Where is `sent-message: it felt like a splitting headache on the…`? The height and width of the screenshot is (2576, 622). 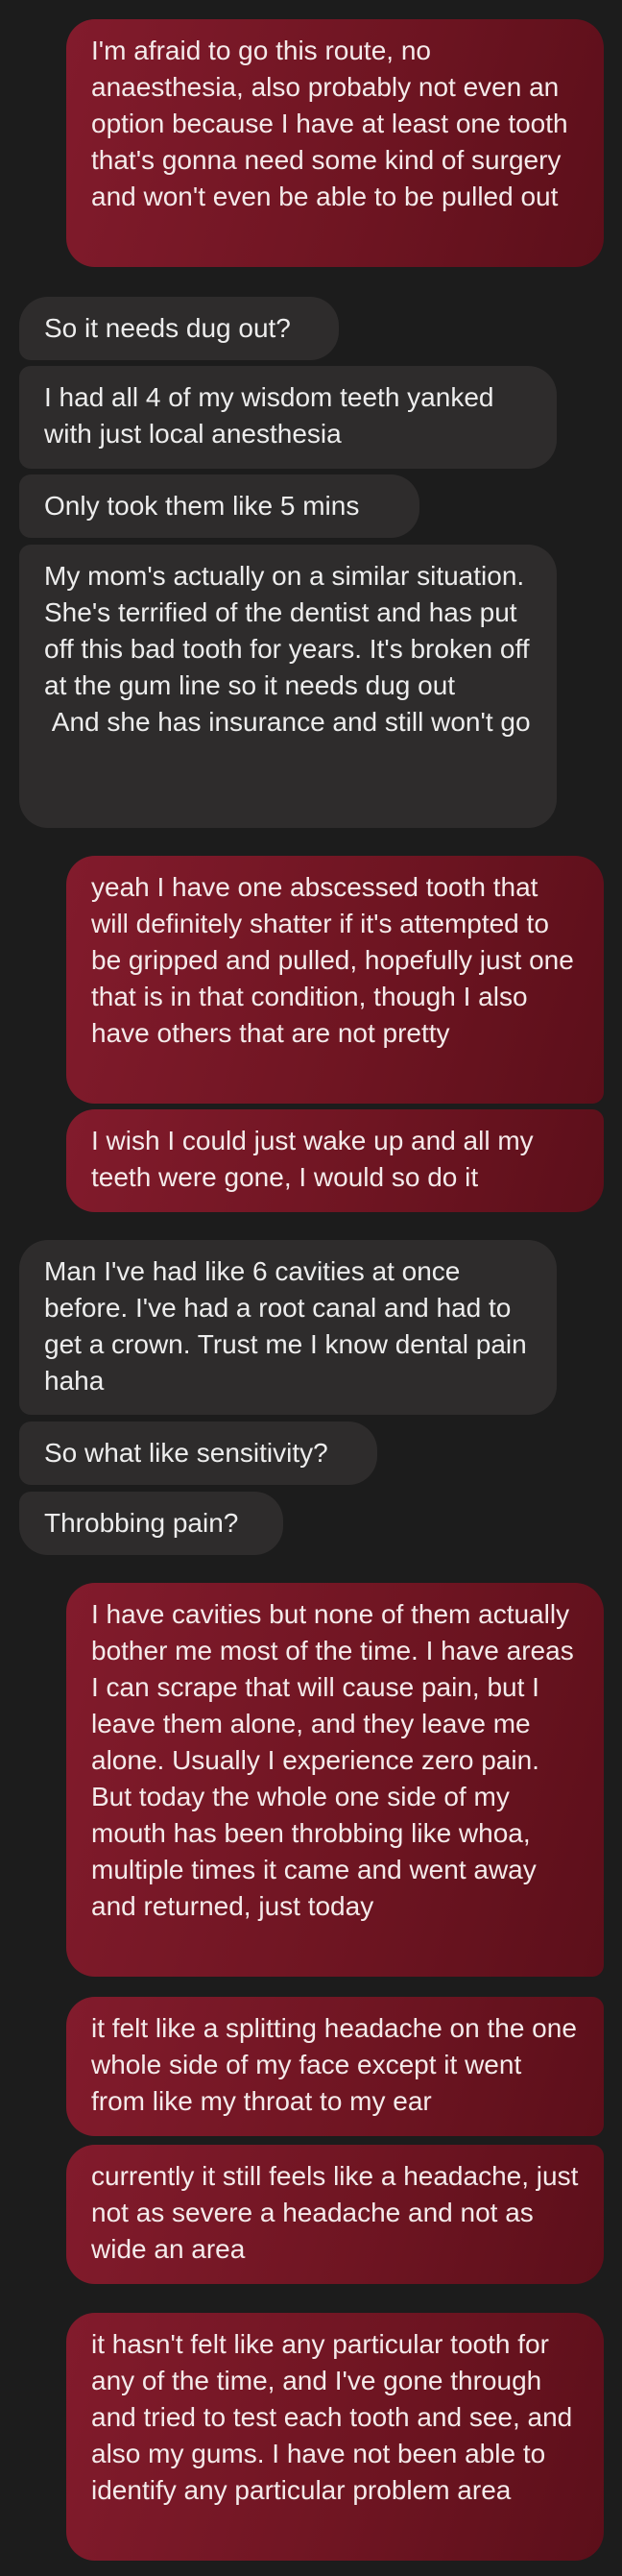 sent-message: it felt like a splitting headache on the… is located at coordinates (335, 2066).